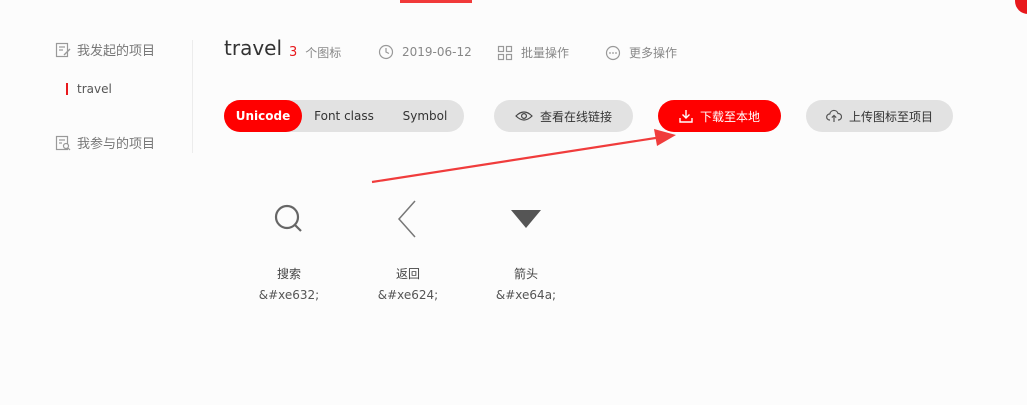 The image size is (1027, 405). What do you see at coordinates (526, 248) in the screenshot?
I see `icon-card-arrow: 箭头 &#xe64a;` at bounding box center [526, 248].